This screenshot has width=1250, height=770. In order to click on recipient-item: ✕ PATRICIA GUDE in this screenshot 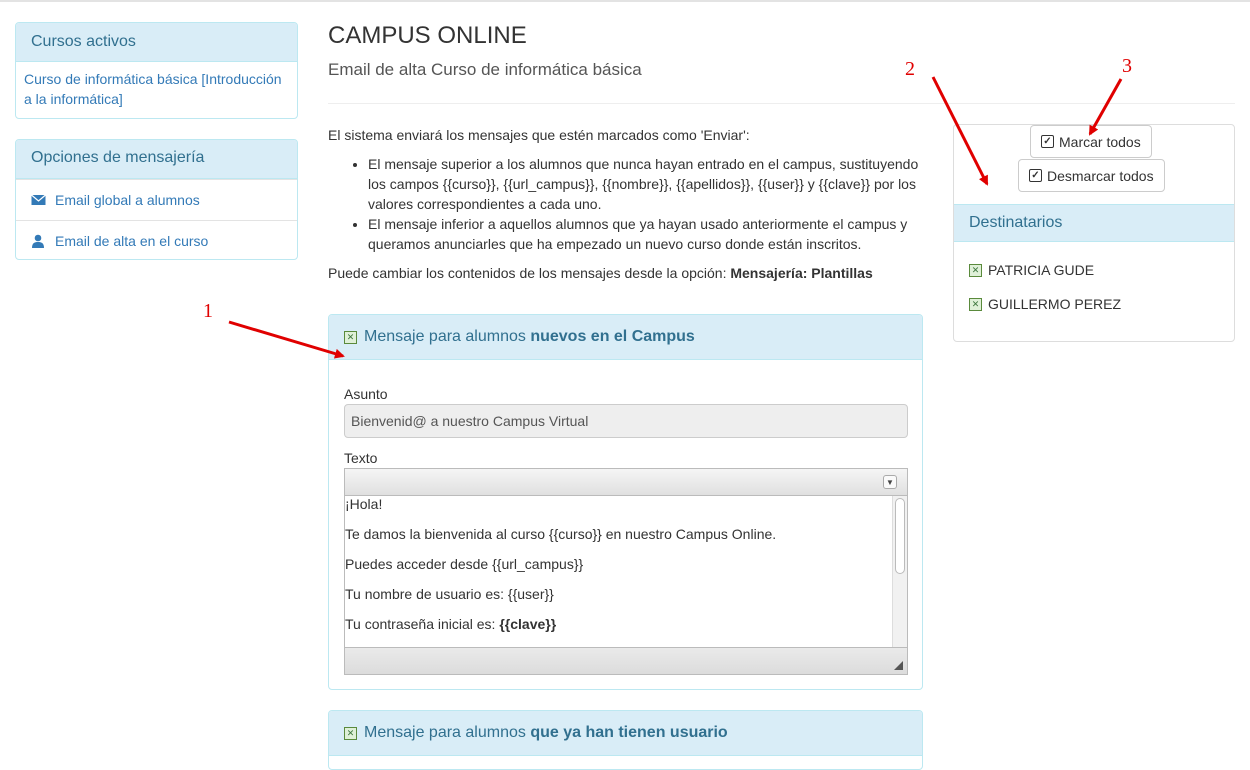, I will do `click(1031, 270)`.